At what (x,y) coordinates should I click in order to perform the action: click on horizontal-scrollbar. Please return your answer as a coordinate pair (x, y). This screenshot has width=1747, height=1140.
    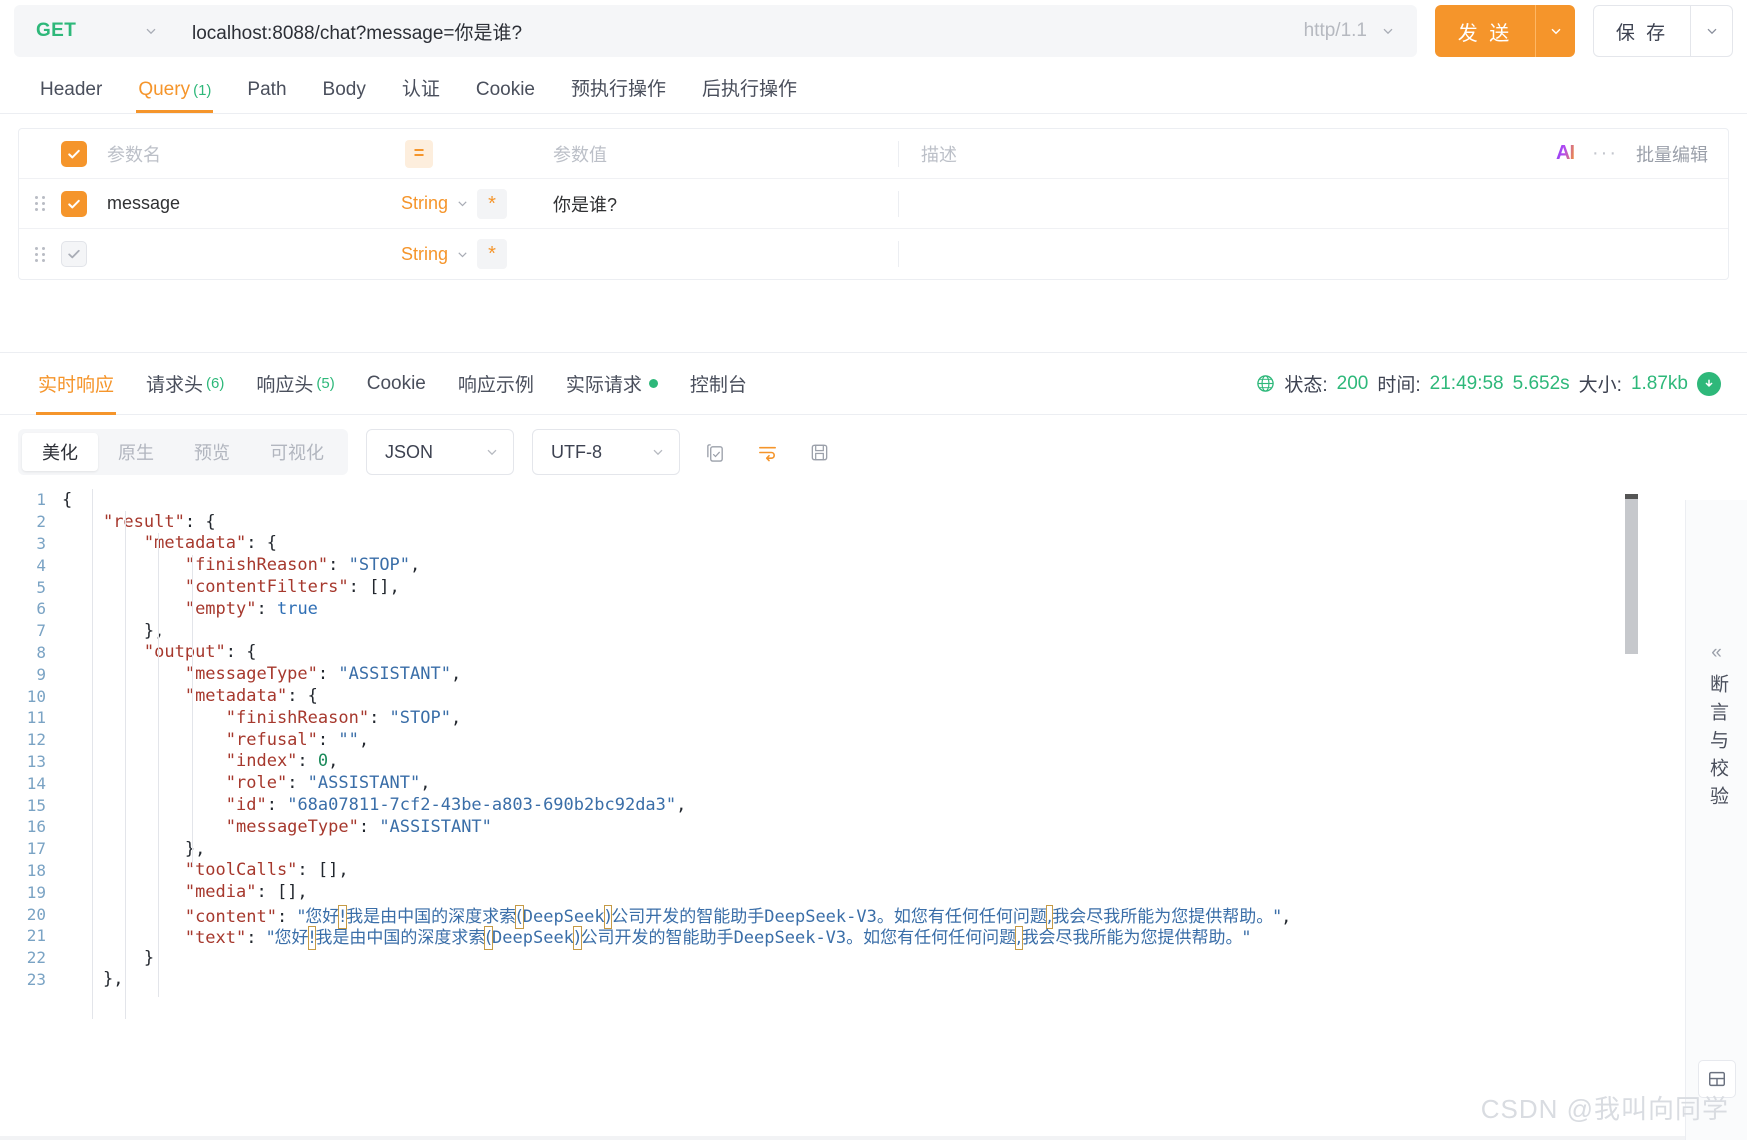
    Looking at the image, I should click on (842, 1138).